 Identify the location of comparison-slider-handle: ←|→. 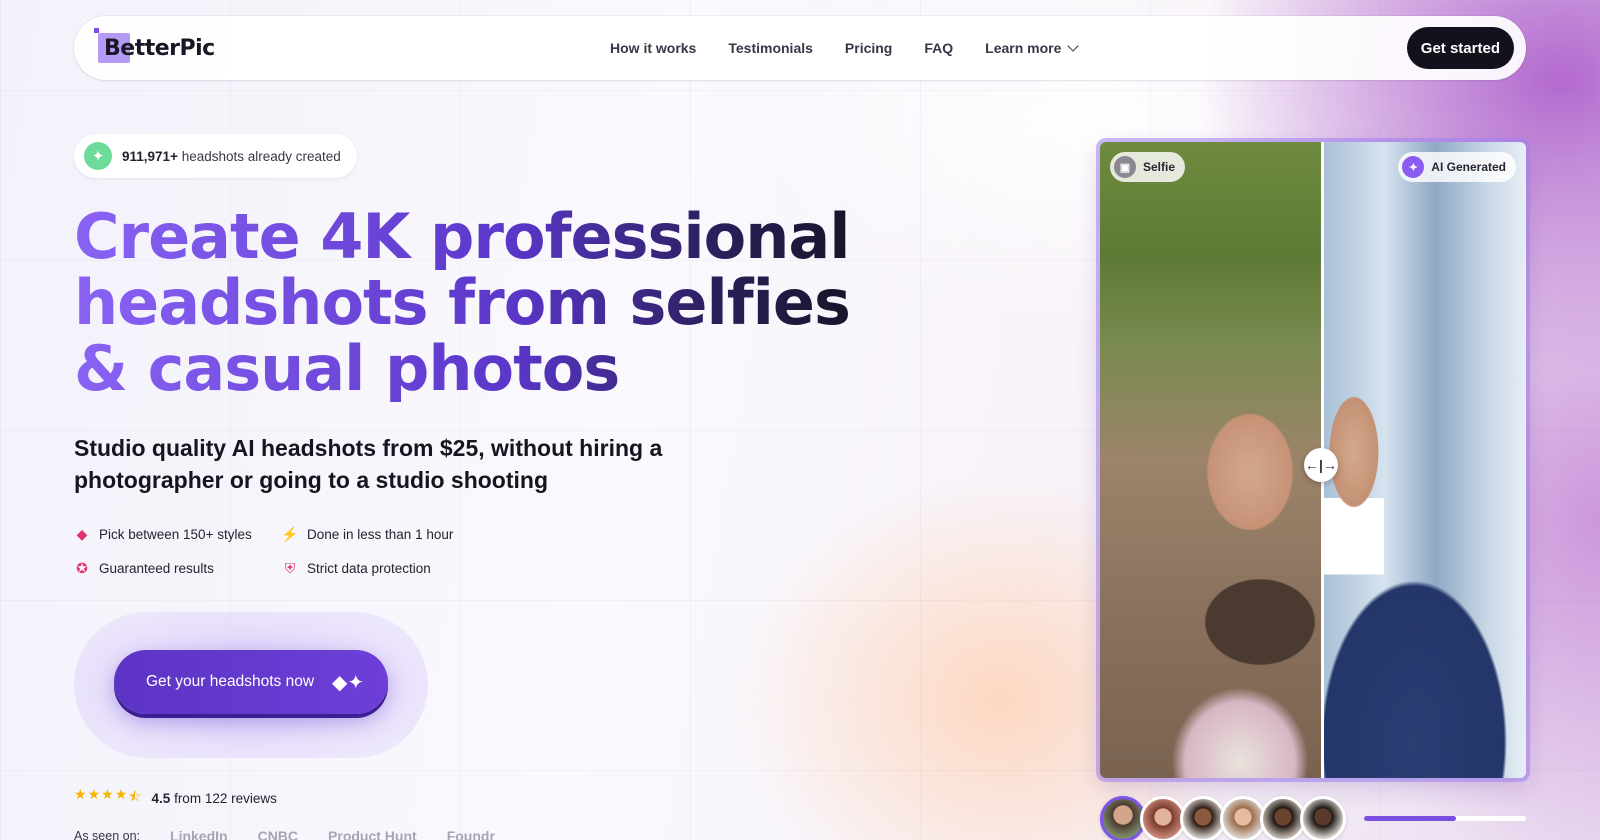
(1321, 465).